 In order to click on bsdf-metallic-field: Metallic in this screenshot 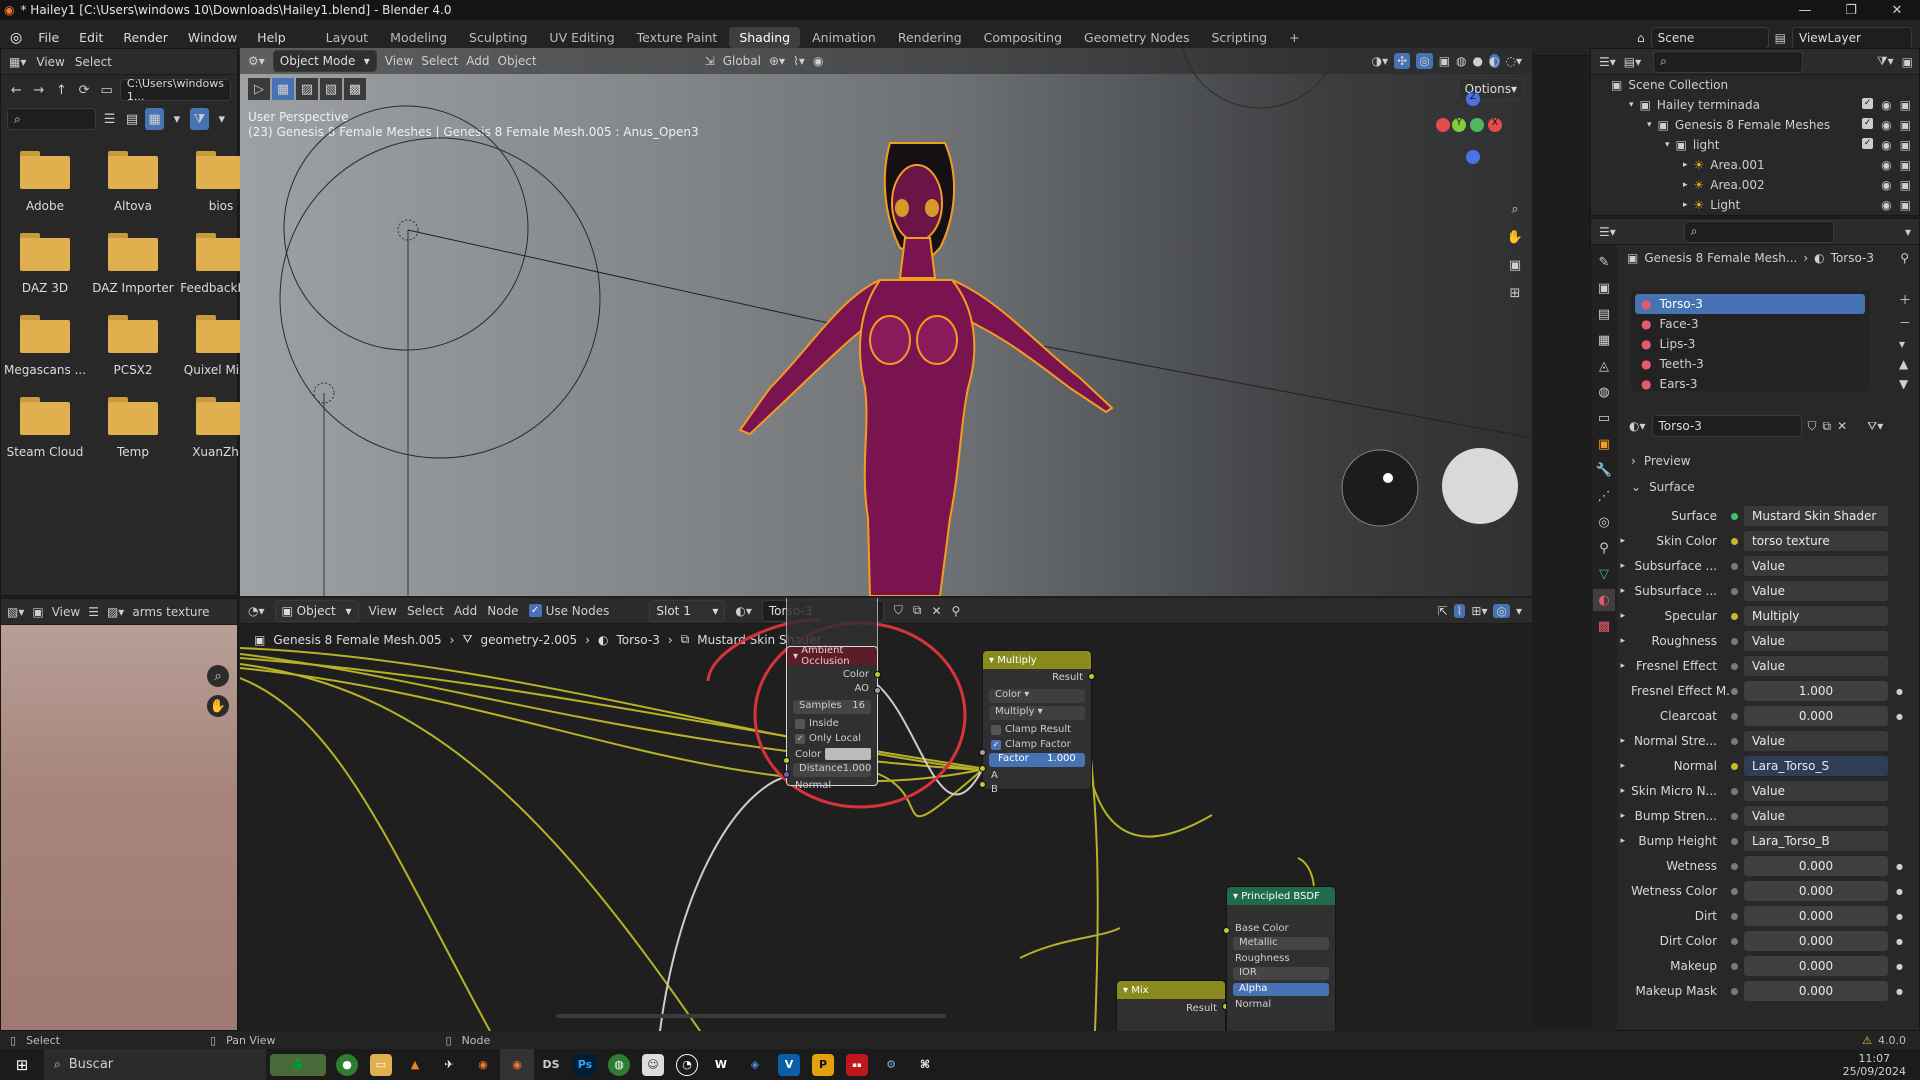, I will do `click(1281, 943)`.